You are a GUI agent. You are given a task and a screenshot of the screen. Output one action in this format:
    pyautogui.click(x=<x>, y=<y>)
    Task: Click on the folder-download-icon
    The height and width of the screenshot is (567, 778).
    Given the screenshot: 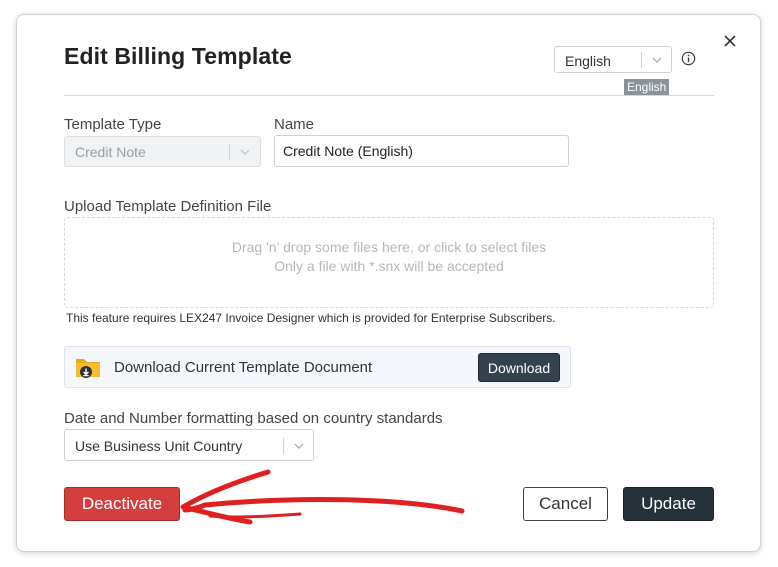 What is the action you would take?
    pyautogui.click(x=88, y=368)
    